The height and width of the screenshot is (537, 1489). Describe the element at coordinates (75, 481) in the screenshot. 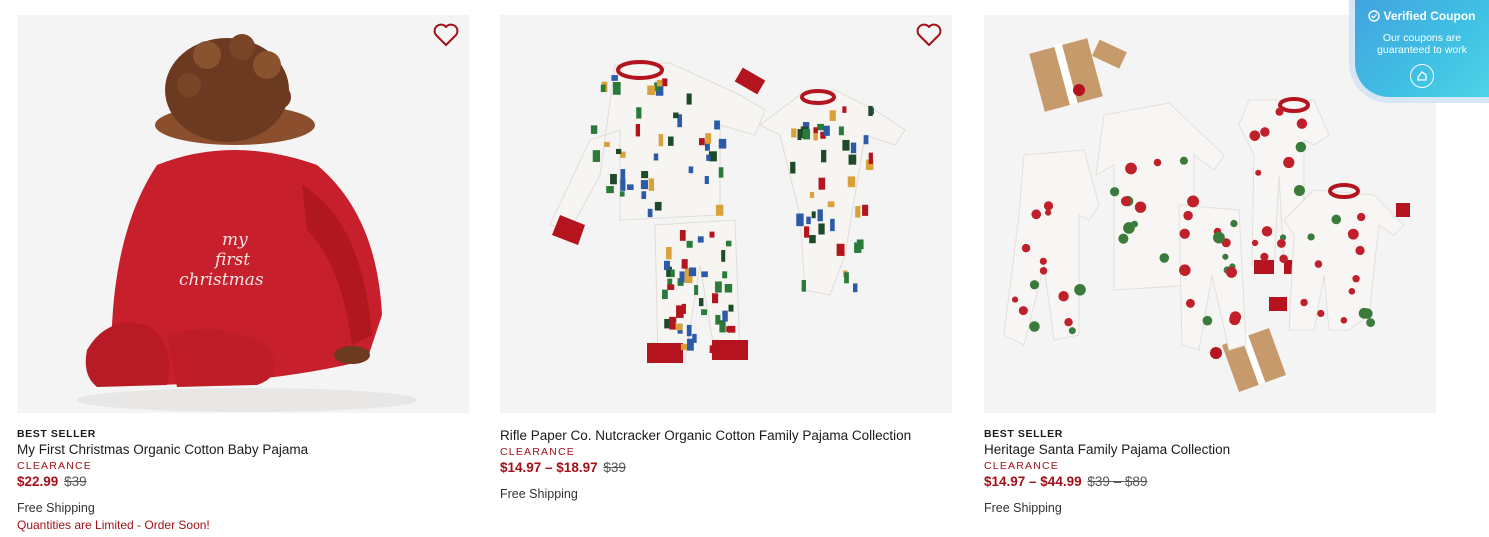

I see `original-price: $39` at that location.